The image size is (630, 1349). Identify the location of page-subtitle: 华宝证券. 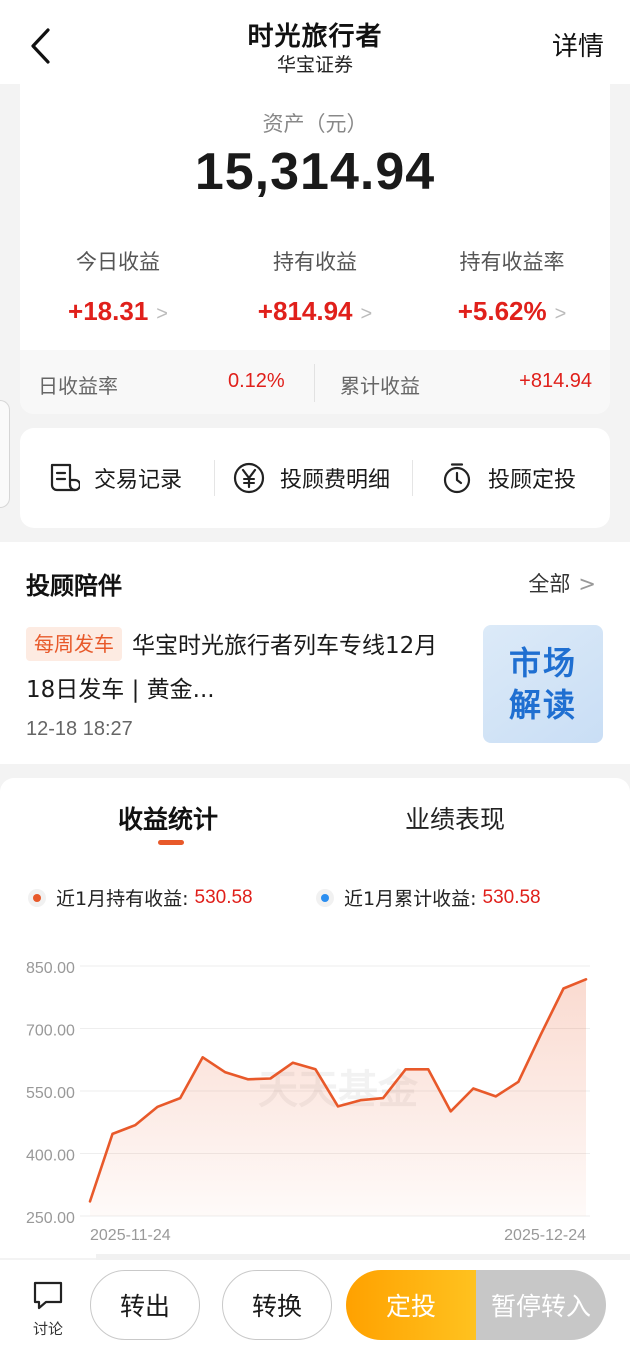
(314, 65).